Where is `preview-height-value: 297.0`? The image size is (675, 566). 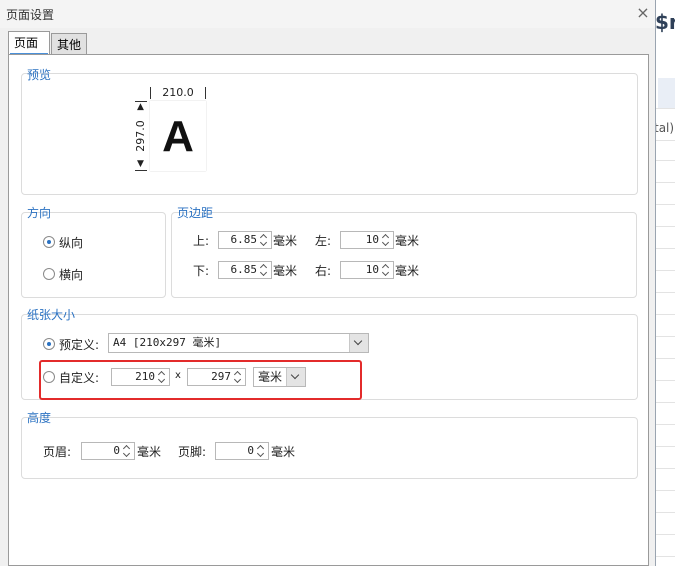
preview-height-value: 297.0 is located at coordinates (140, 136).